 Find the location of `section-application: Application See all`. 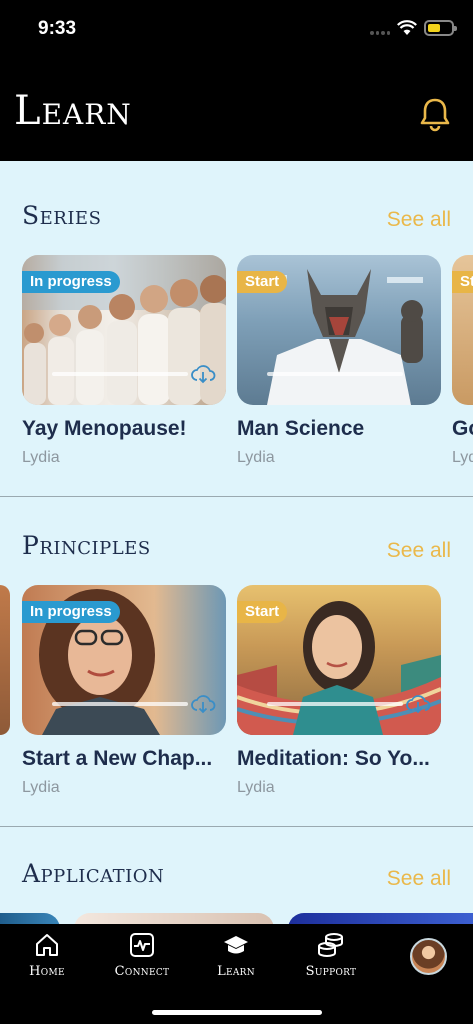

section-application: Application See all is located at coordinates (236, 875).